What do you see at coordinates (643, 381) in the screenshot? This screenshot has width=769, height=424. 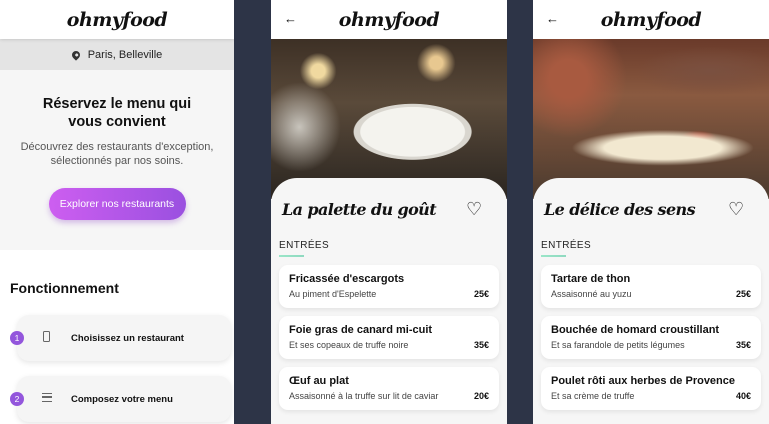 I see `dish-name: Poulet rôti aux herbes de Provence` at bounding box center [643, 381].